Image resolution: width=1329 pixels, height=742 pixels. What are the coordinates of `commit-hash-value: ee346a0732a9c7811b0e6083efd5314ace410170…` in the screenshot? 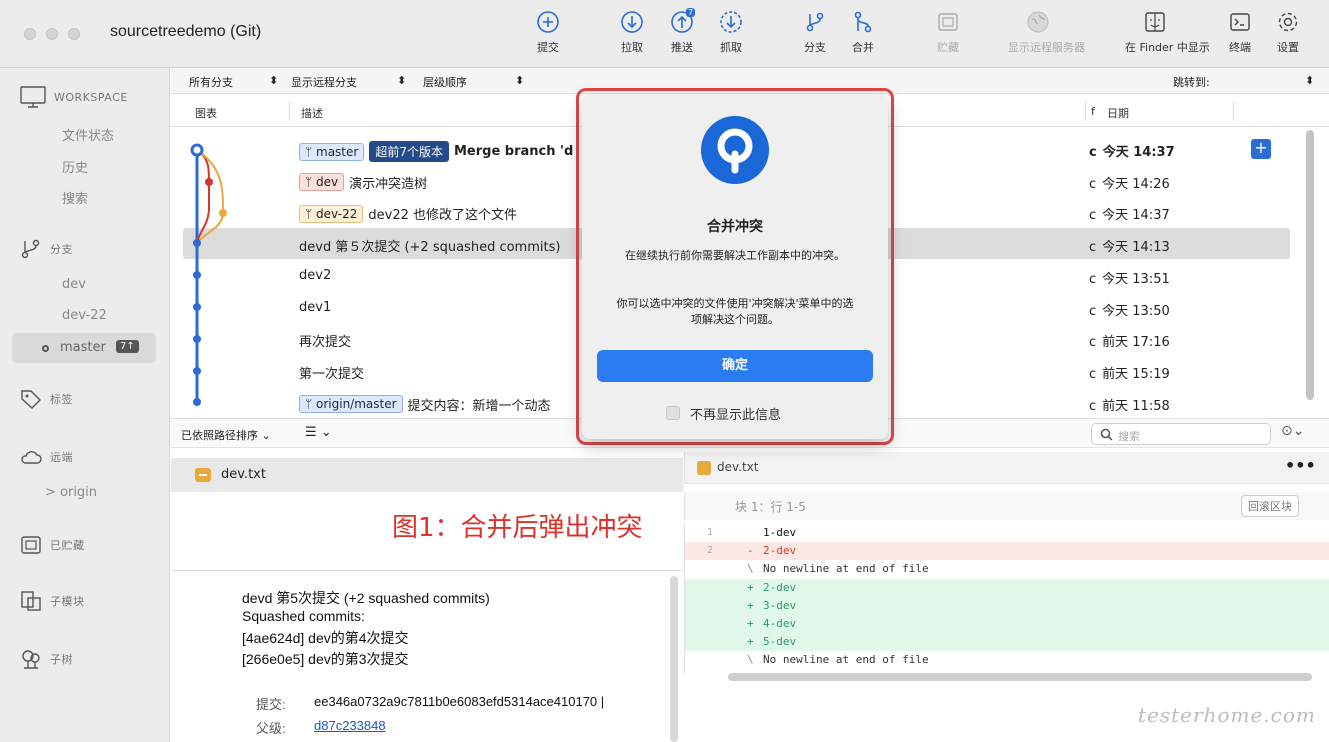 It's located at (459, 701).